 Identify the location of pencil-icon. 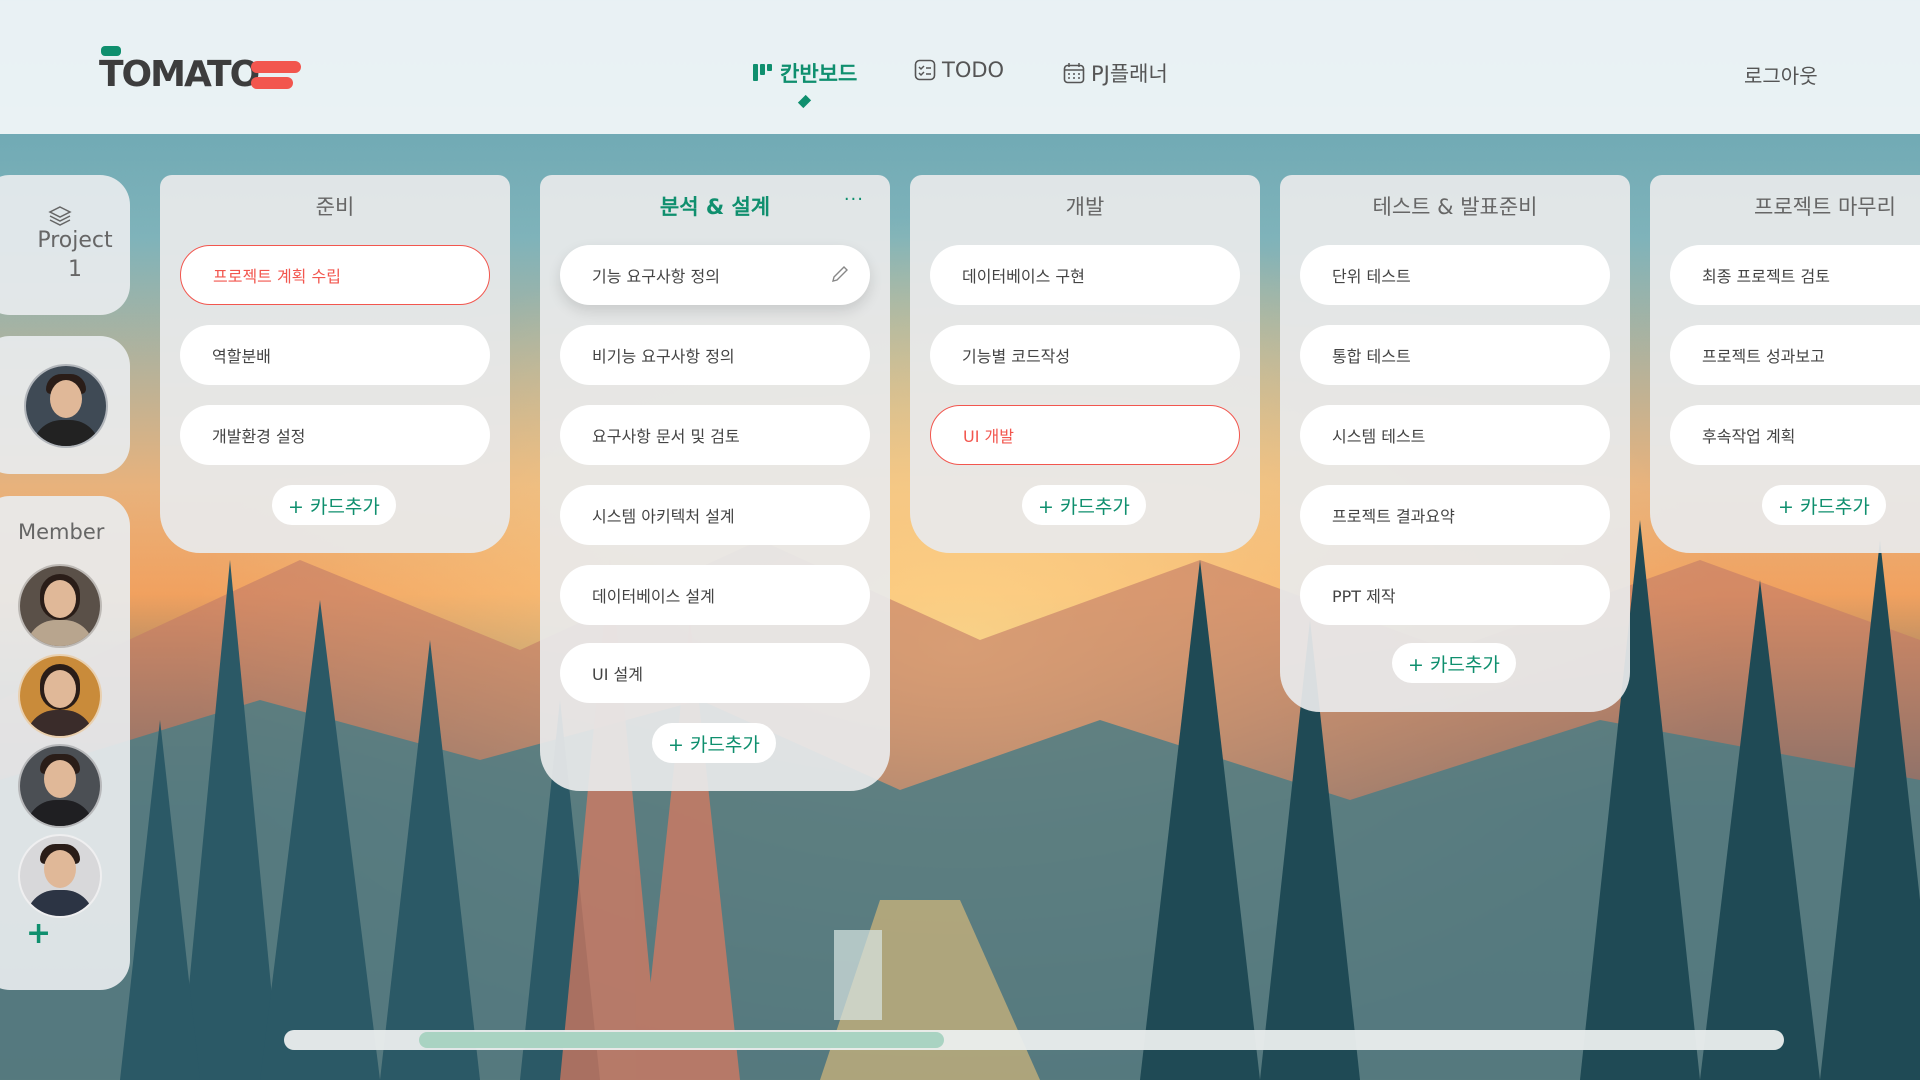
(840, 276).